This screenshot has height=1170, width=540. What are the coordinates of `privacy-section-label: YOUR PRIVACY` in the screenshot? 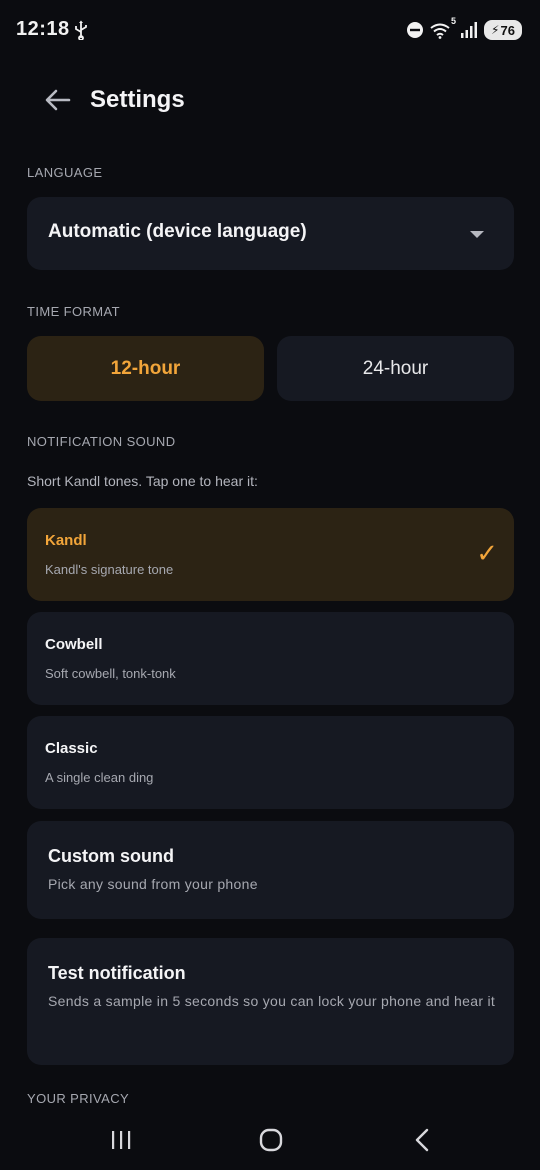 It's located at (78, 1098).